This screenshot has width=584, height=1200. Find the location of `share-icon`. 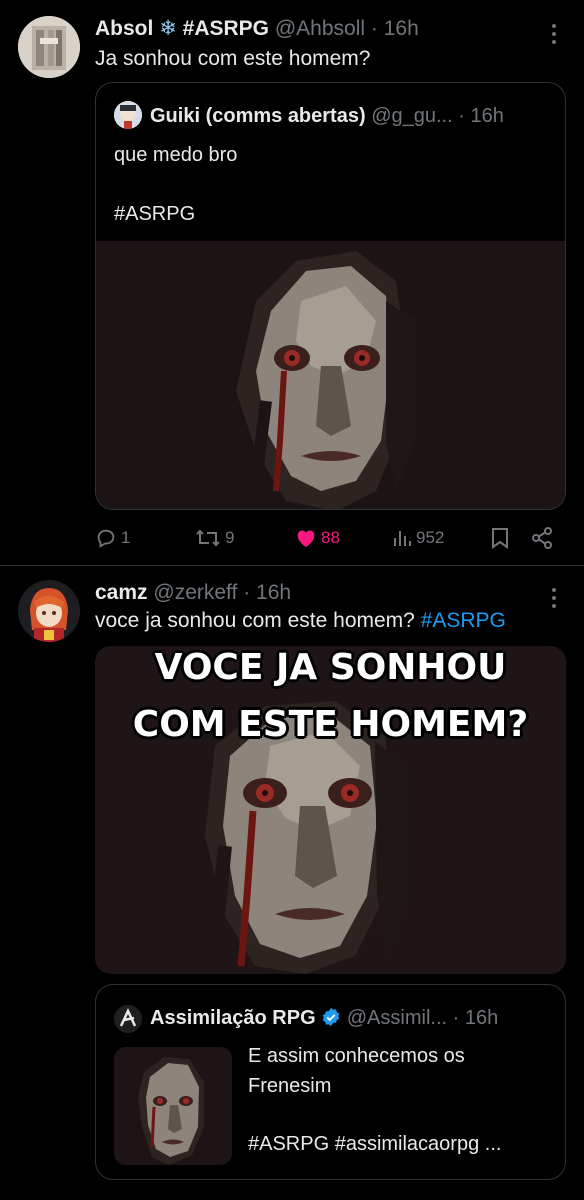

share-icon is located at coordinates (542, 538).